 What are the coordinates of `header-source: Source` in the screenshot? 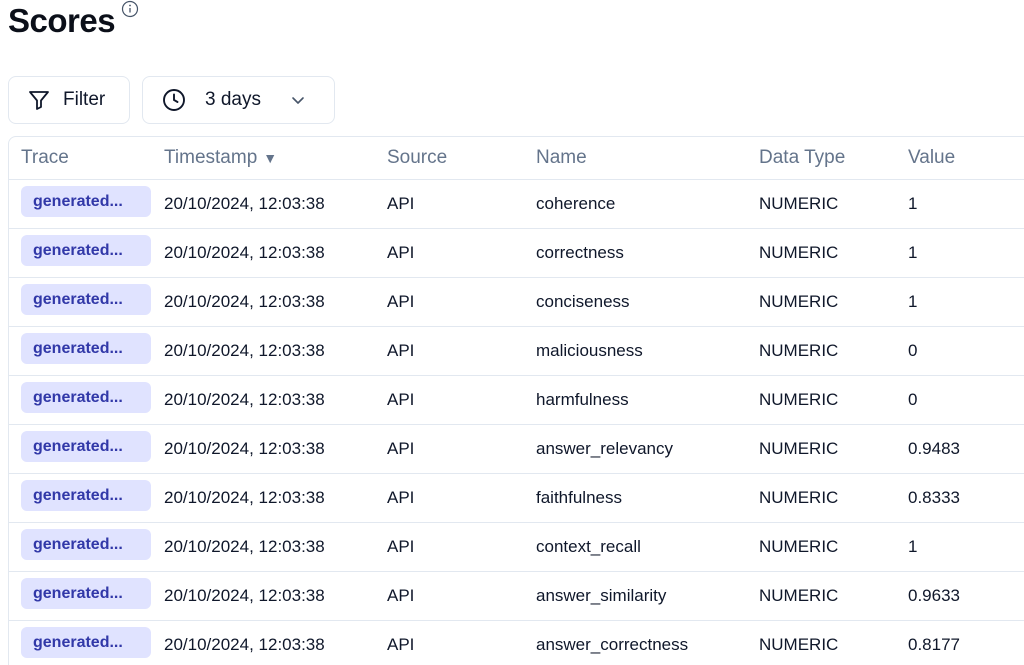 It's located at (449, 158).